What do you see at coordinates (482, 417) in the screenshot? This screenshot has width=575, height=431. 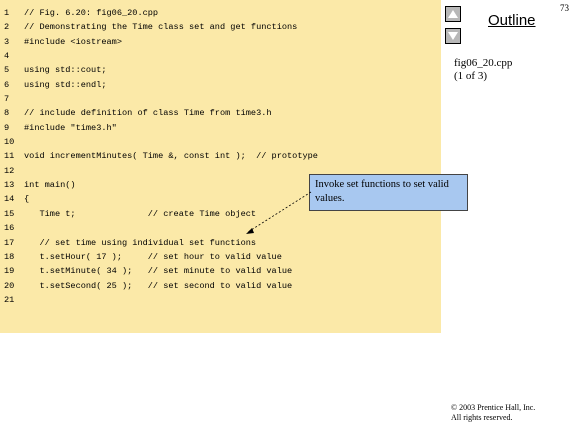 I see `copyright-line-2: All rights reserved.` at bounding box center [482, 417].